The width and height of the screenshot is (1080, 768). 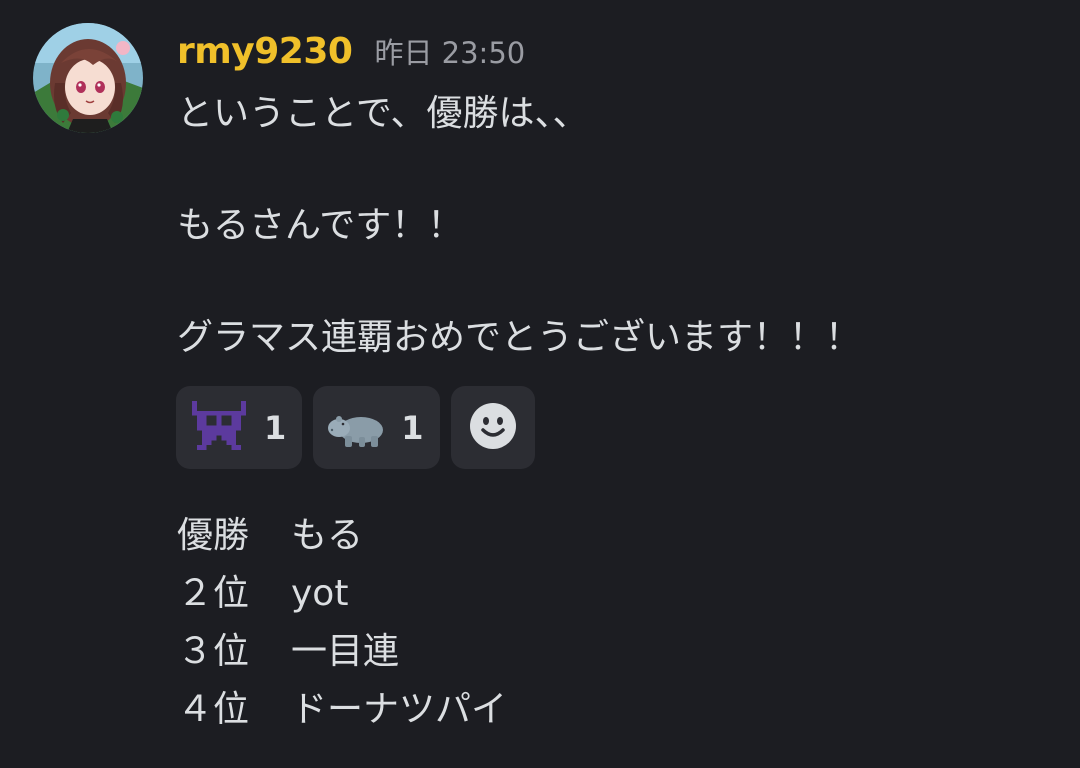 I want to click on rank-name: もる, so click(x=327, y=535).